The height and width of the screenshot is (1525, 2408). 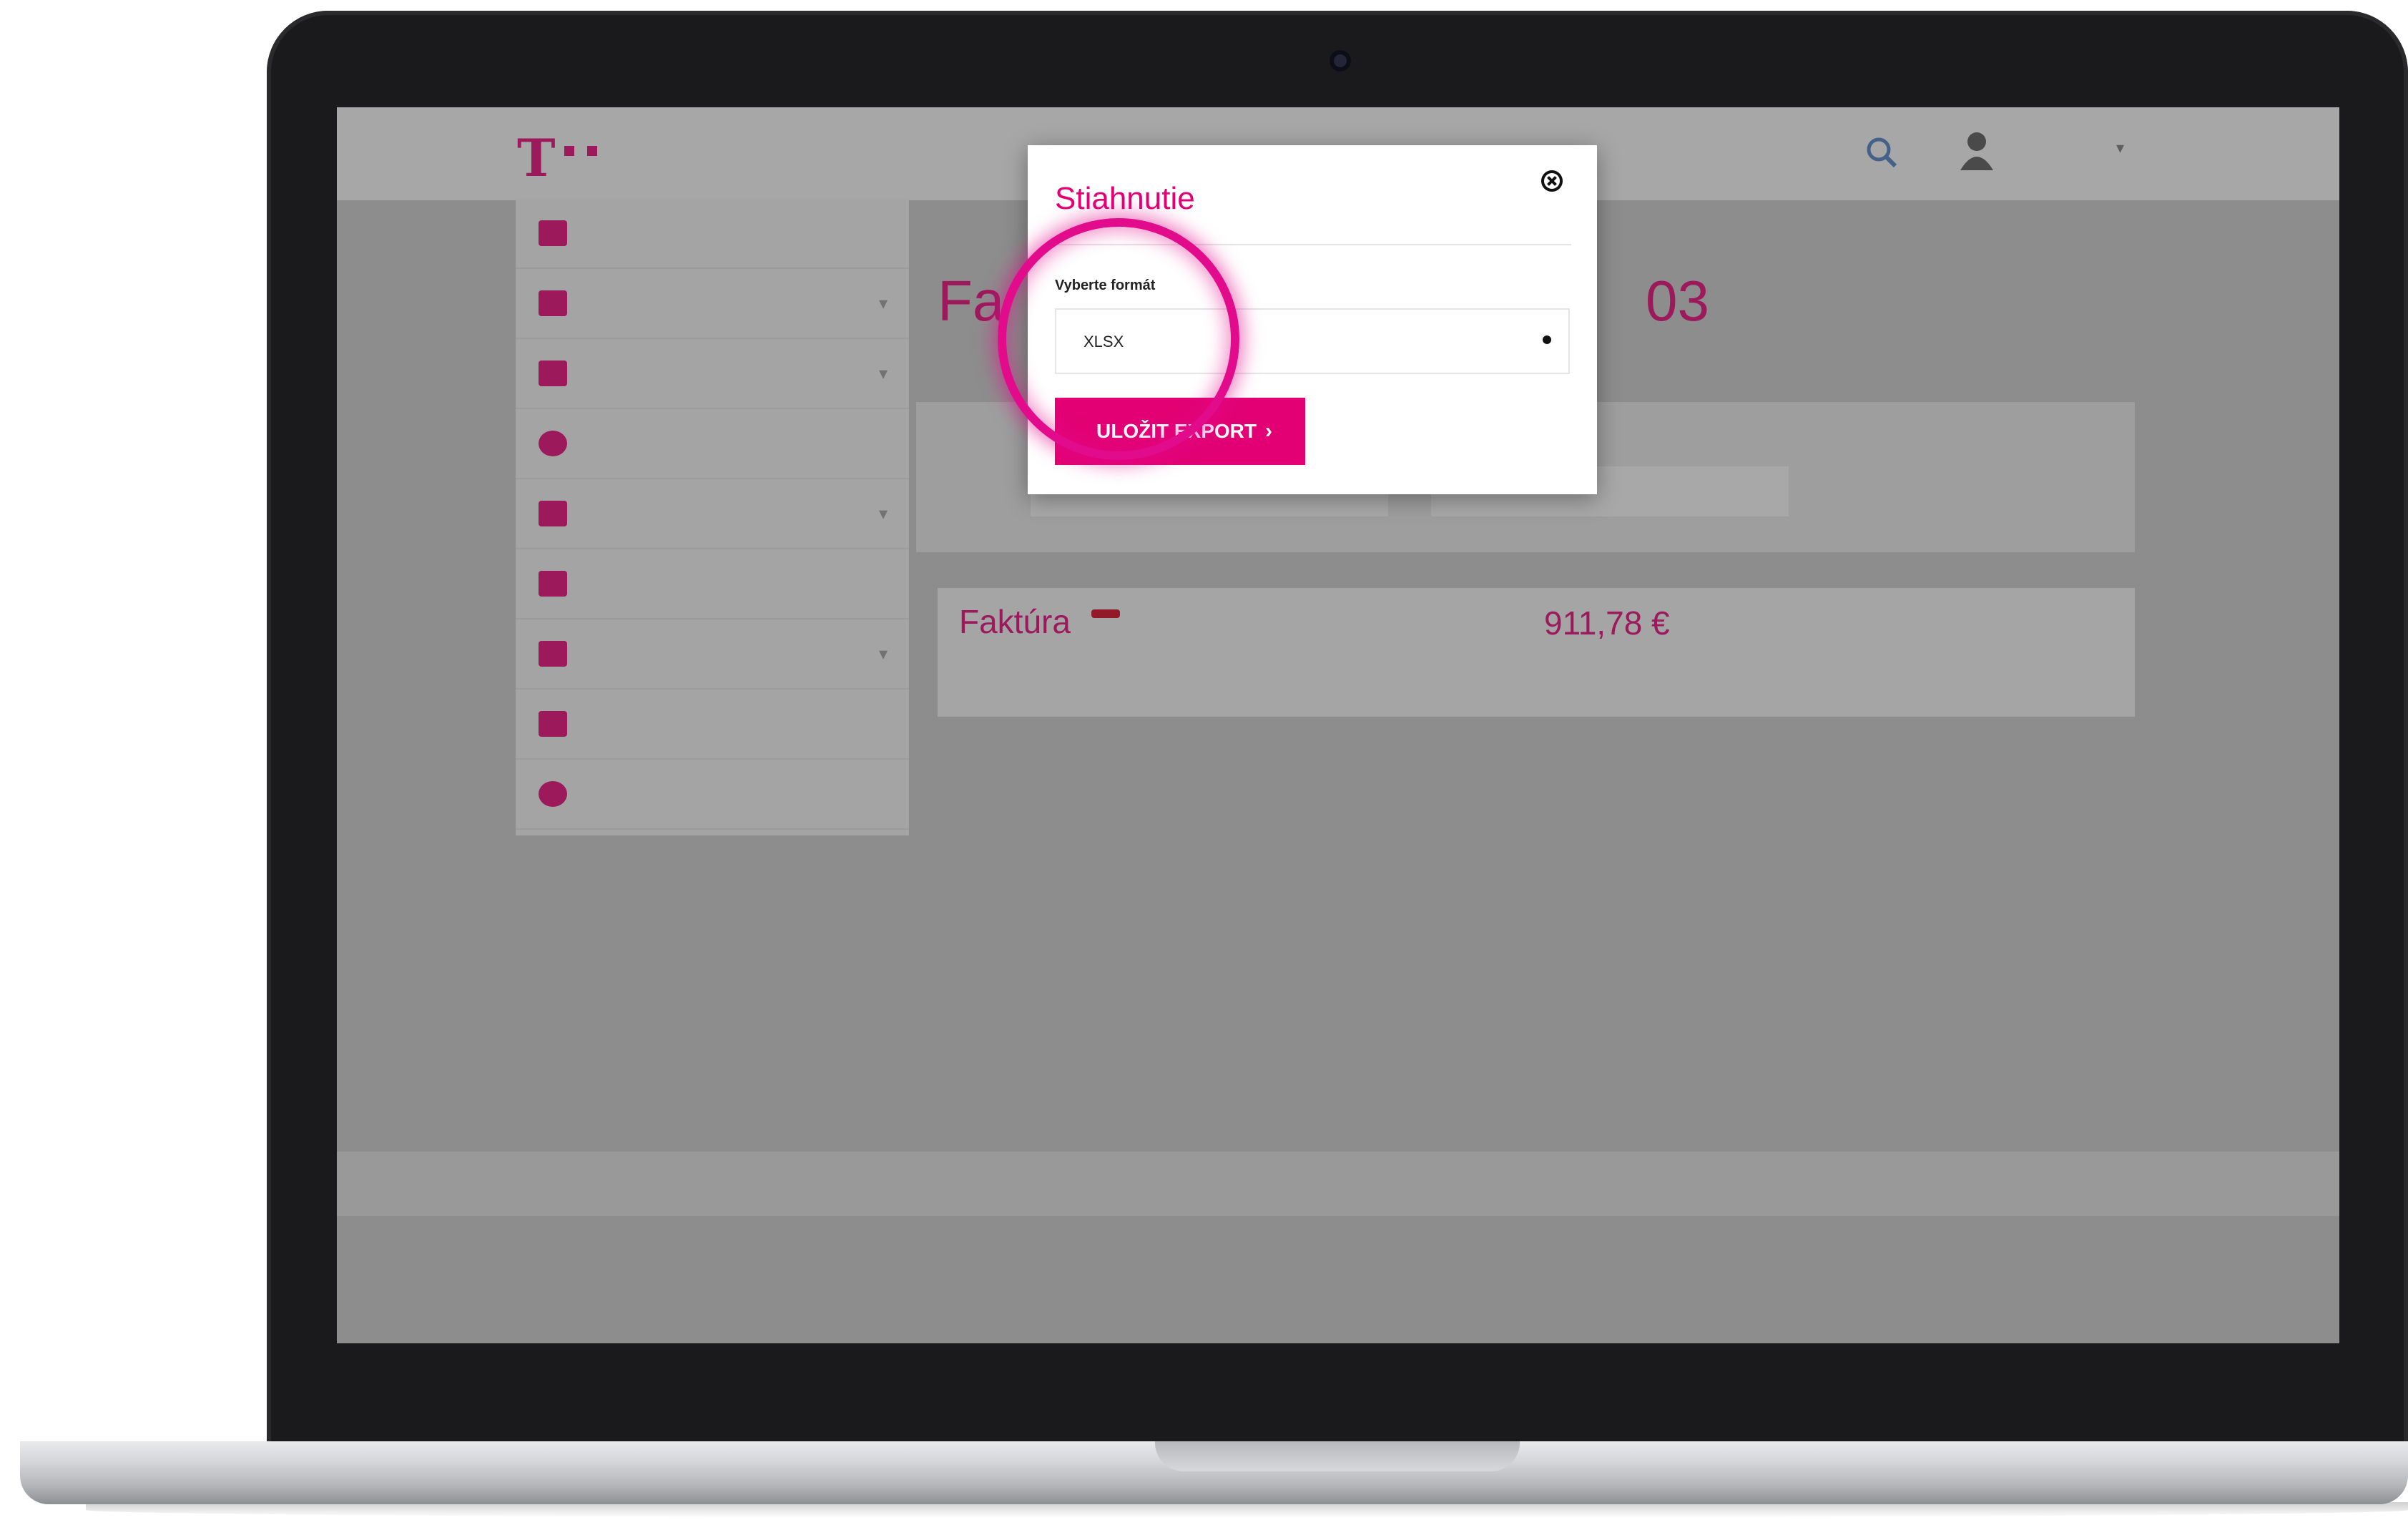 What do you see at coordinates (1247, 1510) in the screenshot?
I see `laptop-shadow` at bounding box center [1247, 1510].